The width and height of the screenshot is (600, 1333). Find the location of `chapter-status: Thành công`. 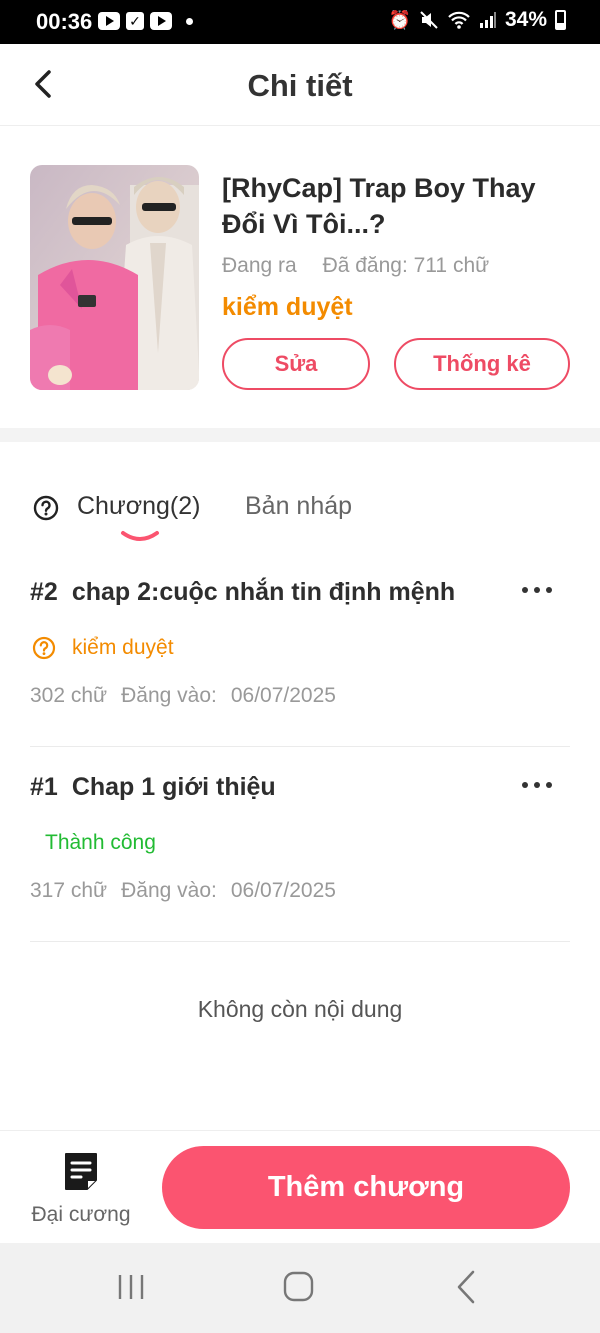

chapter-status: Thành công is located at coordinates (100, 843).